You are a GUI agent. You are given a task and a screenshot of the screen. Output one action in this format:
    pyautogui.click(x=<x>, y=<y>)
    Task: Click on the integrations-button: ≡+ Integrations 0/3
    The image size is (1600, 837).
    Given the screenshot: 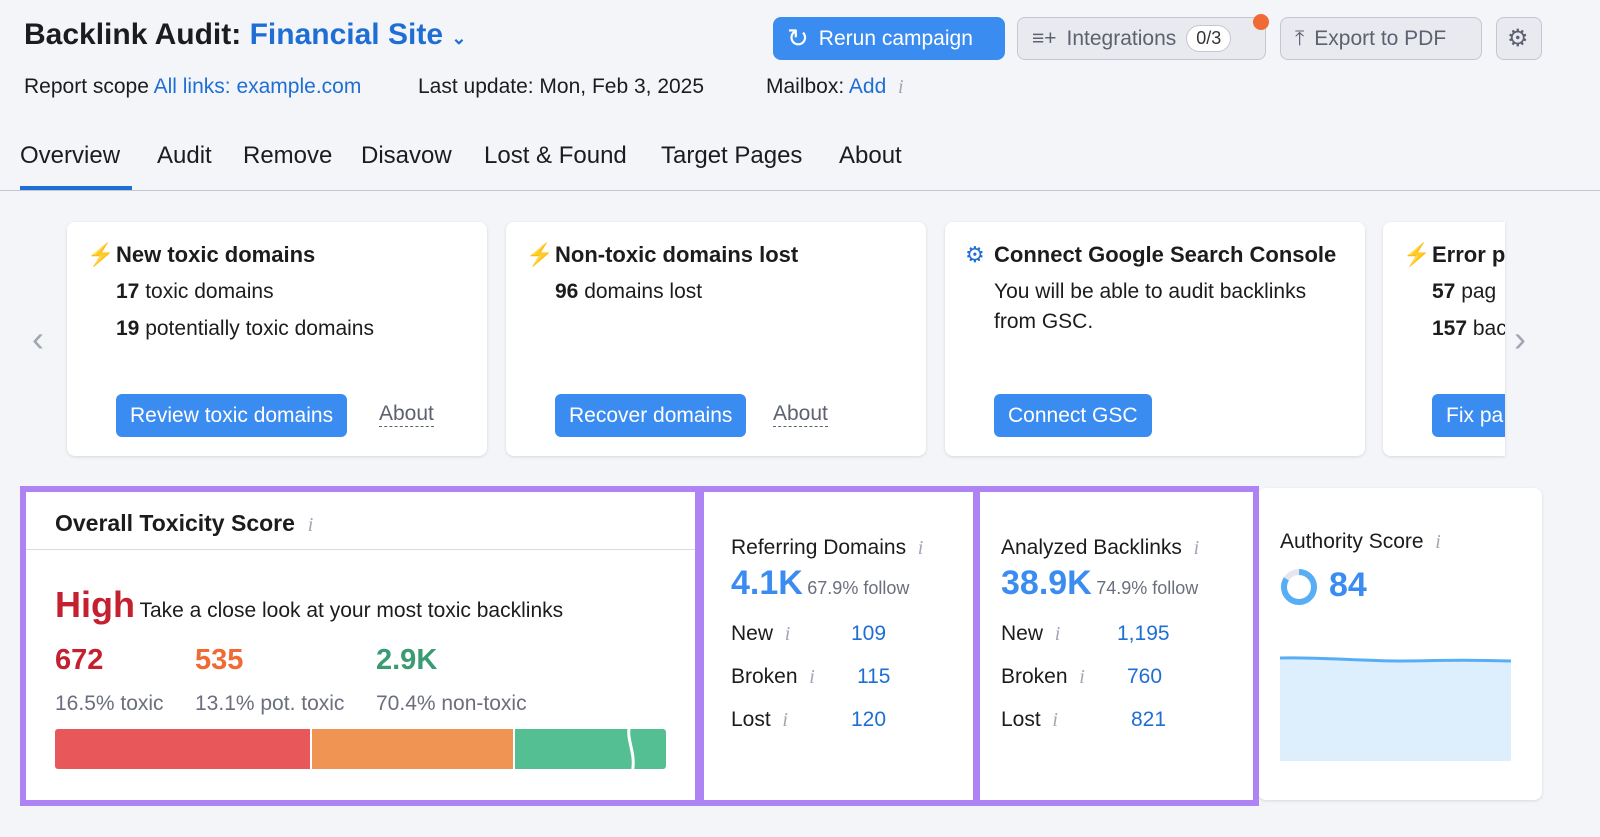 What is the action you would take?
    pyautogui.click(x=1141, y=38)
    